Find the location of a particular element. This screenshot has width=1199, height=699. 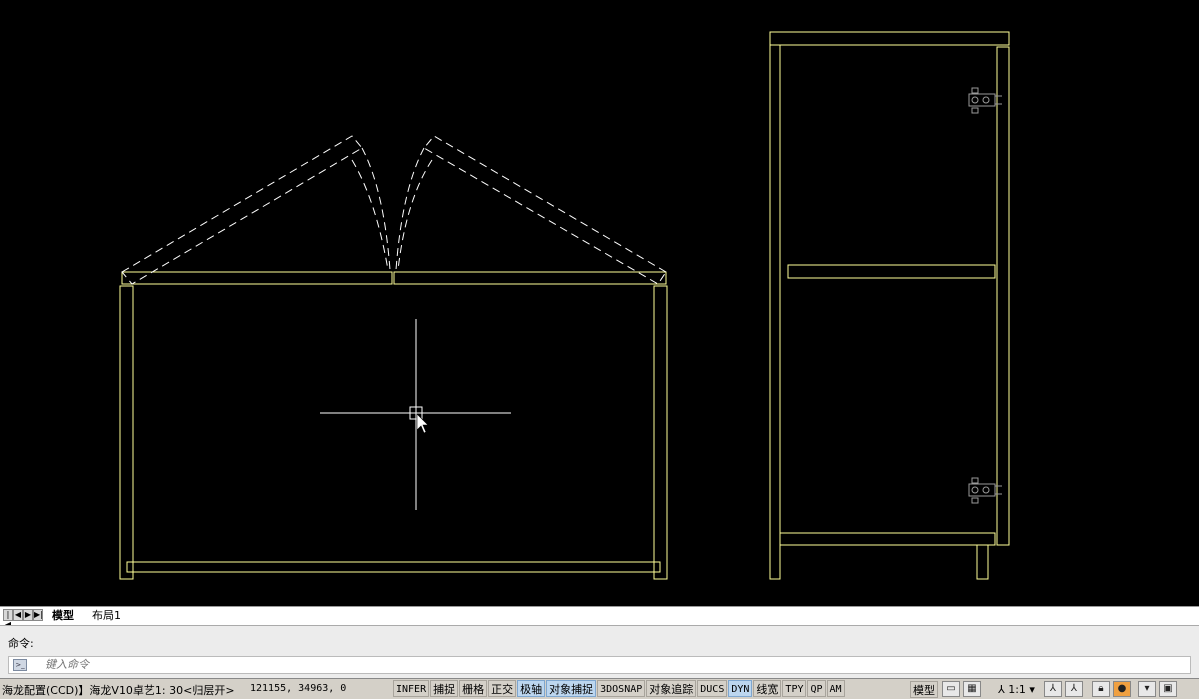

annotation-scale-value: 1:1 is located at coordinates (1017, 689).